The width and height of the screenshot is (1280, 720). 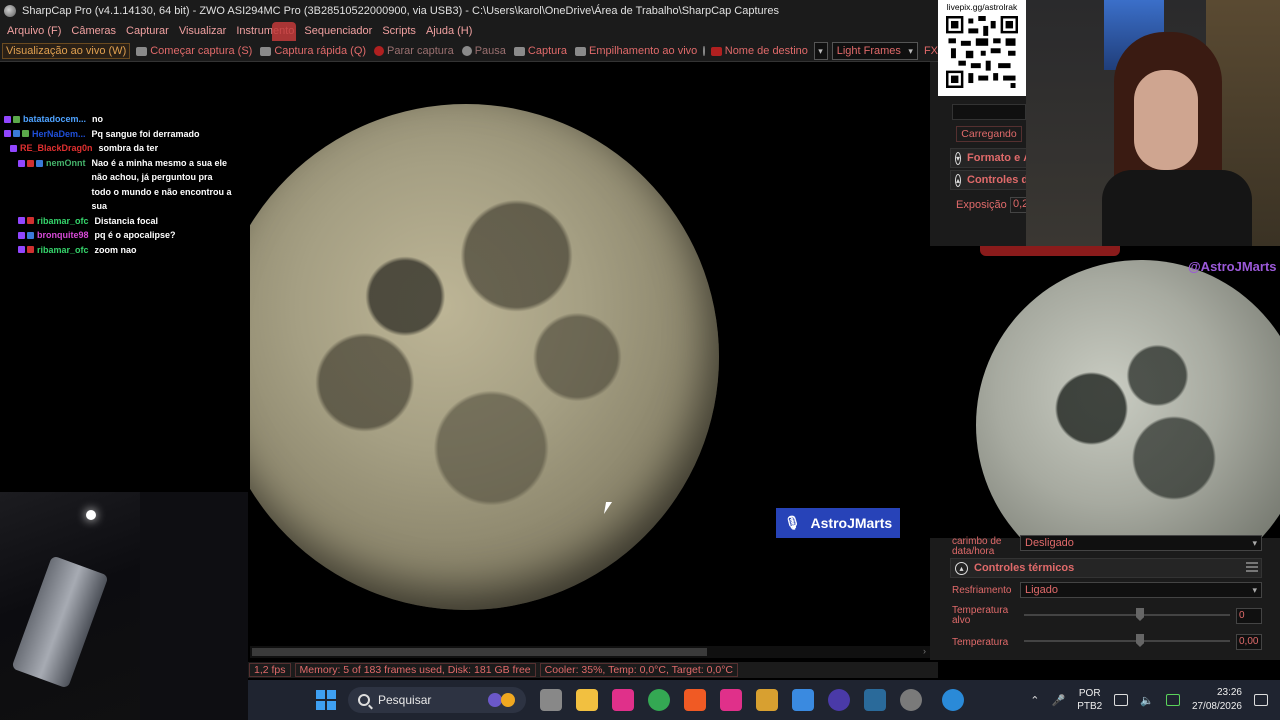 What do you see at coordinates (1229, 692) in the screenshot?
I see `clock-time: 23:26` at bounding box center [1229, 692].